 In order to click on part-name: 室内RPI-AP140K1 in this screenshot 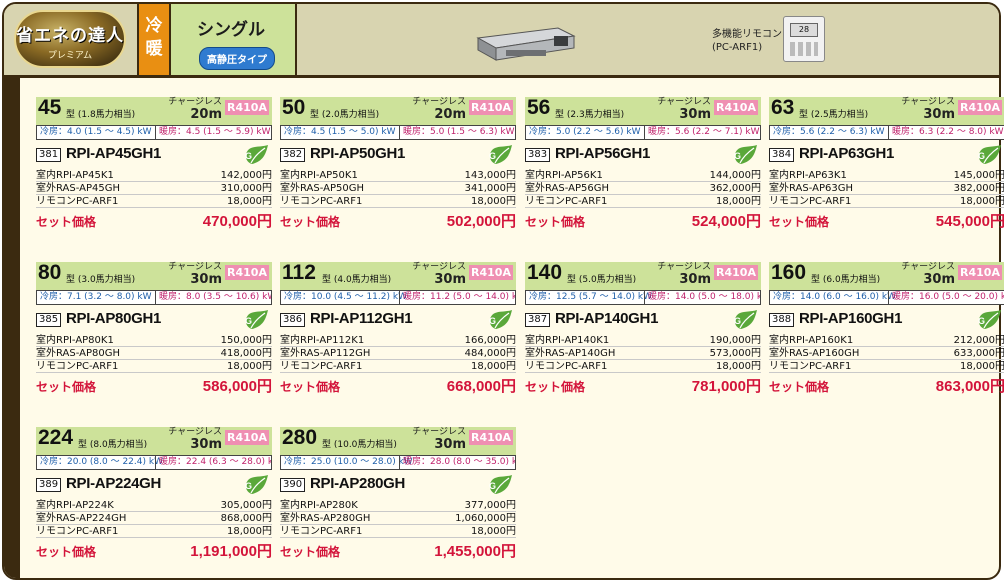, I will do `click(567, 340)`.